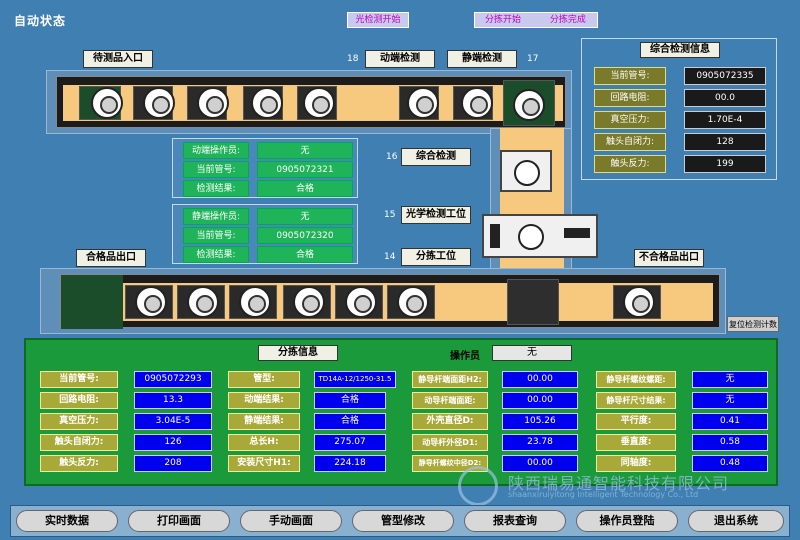 This screenshot has width=800, height=540. Describe the element at coordinates (173, 463) in the screenshot. I see `sort-reaction-force-value: 208` at that location.